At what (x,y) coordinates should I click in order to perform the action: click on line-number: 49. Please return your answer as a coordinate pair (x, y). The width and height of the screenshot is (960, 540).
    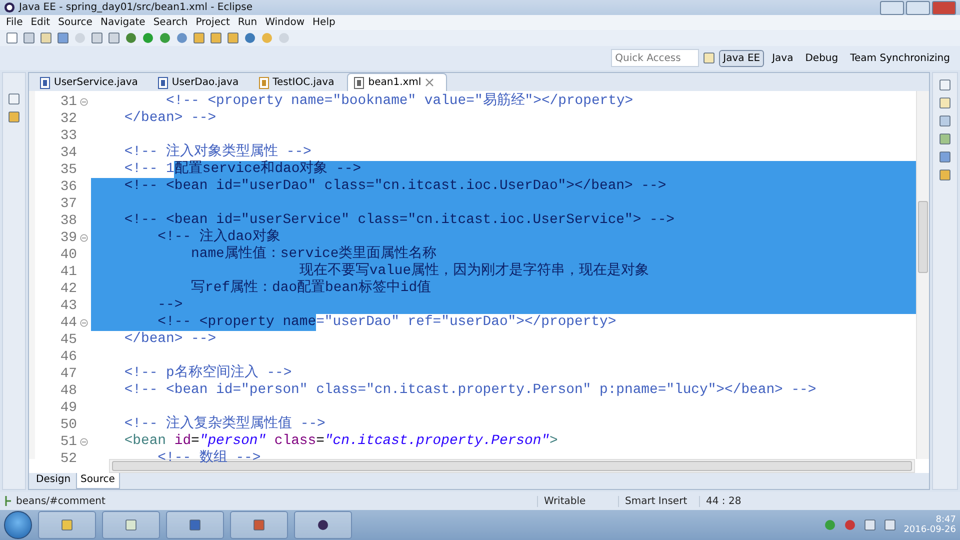
    Looking at the image, I should click on (68, 408).